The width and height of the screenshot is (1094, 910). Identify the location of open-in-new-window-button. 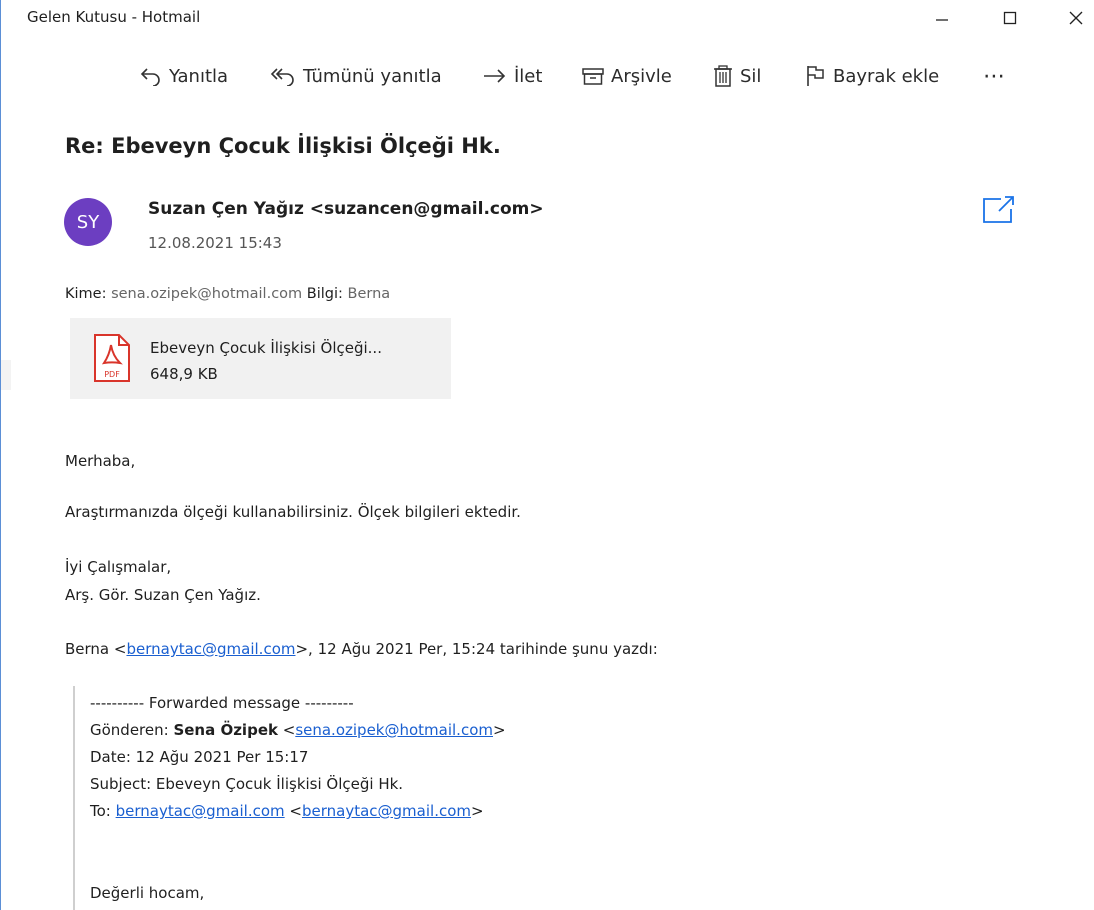
(999, 212).